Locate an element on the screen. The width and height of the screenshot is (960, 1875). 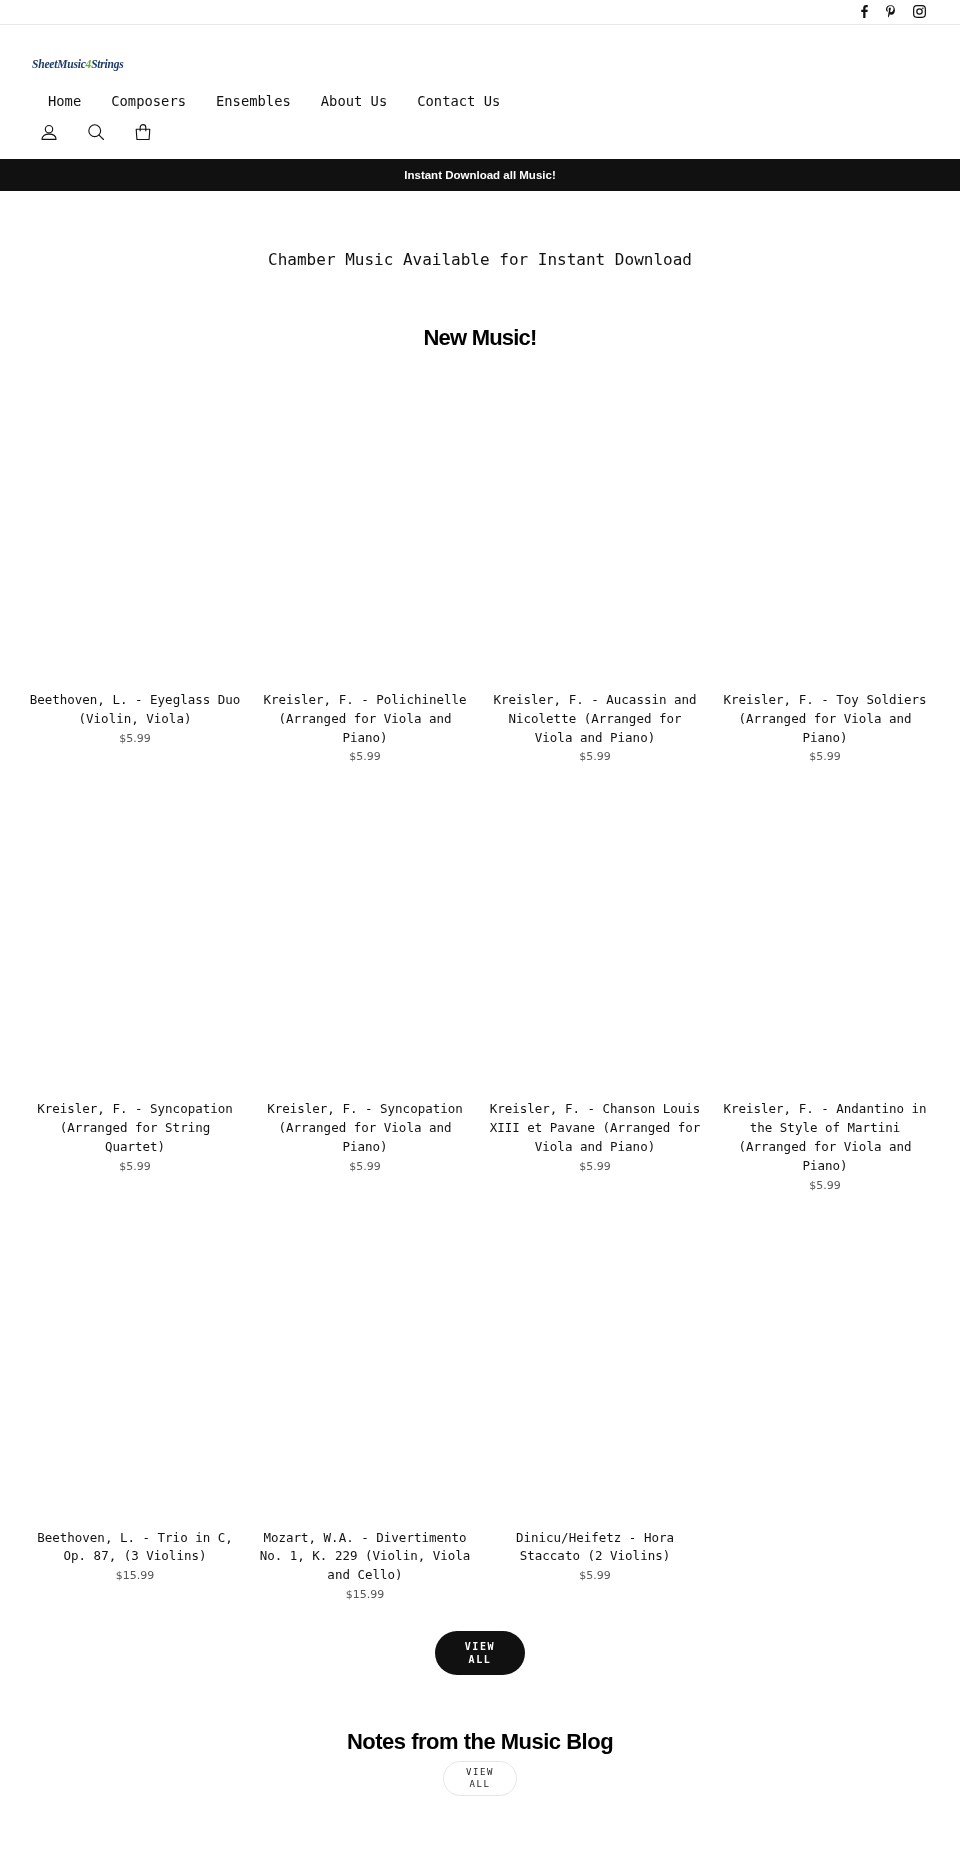
product-title: Kreisler, F. - Syncopation (Arranged for Viola and Piano) is located at coordinates (365, 1128).